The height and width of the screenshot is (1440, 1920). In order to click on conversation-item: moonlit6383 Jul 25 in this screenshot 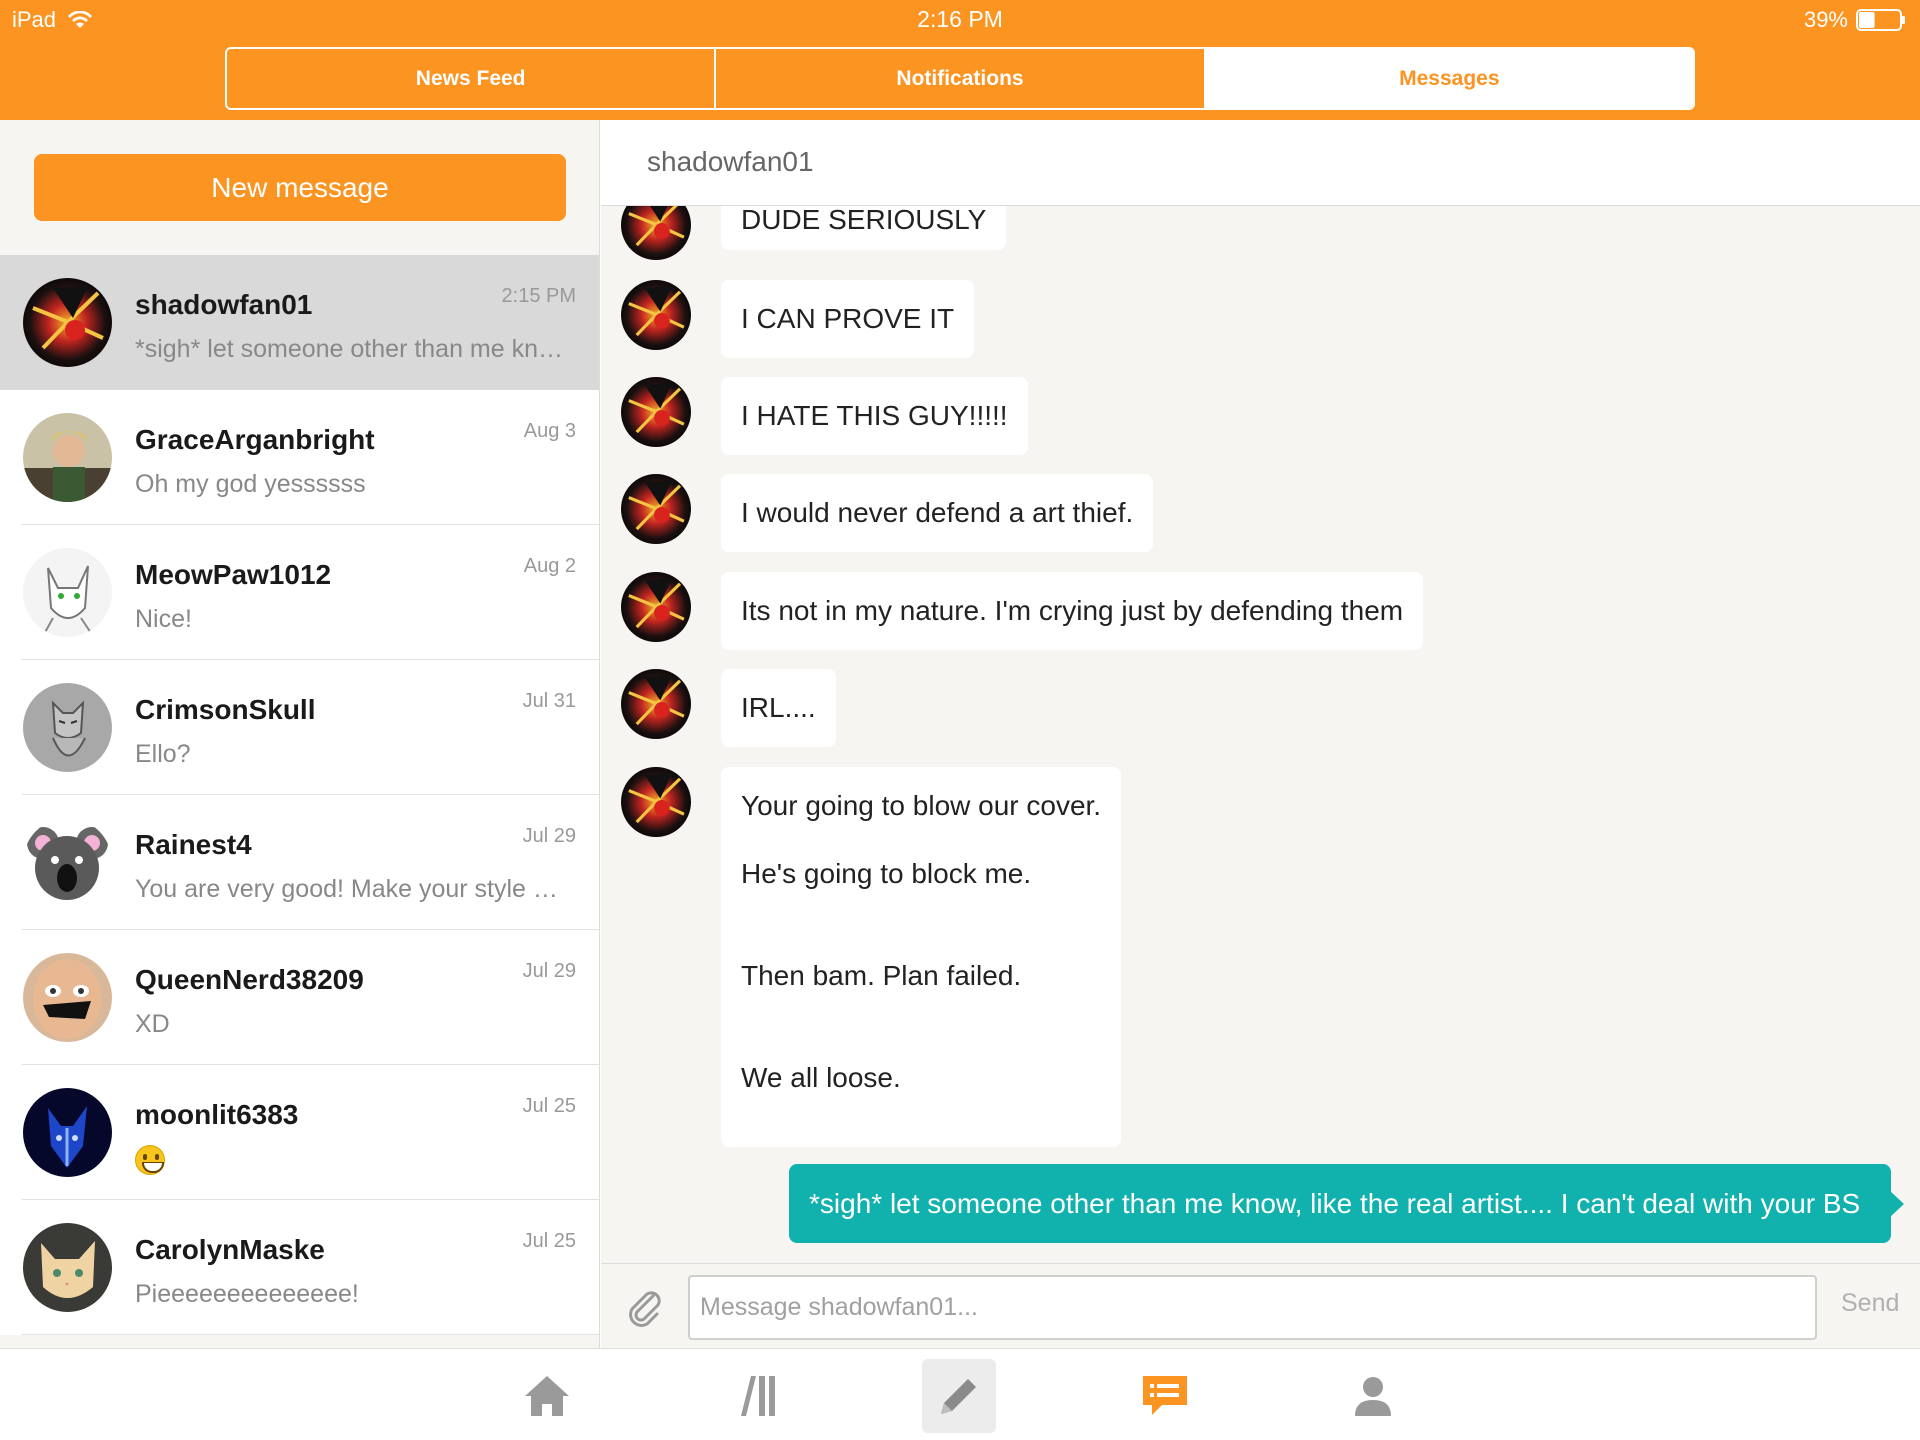, I will do `click(299, 1132)`.